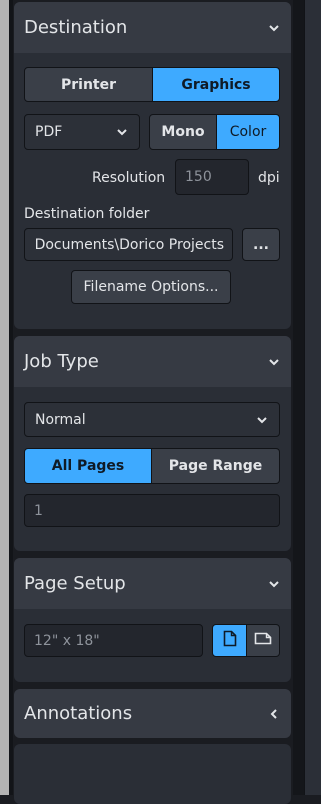 The width and height of the screenshot is (321, 804). Describe the element at coordinates (87, 214) in the screenshot. I see `destination-folder-label: Destination folder` at that location.